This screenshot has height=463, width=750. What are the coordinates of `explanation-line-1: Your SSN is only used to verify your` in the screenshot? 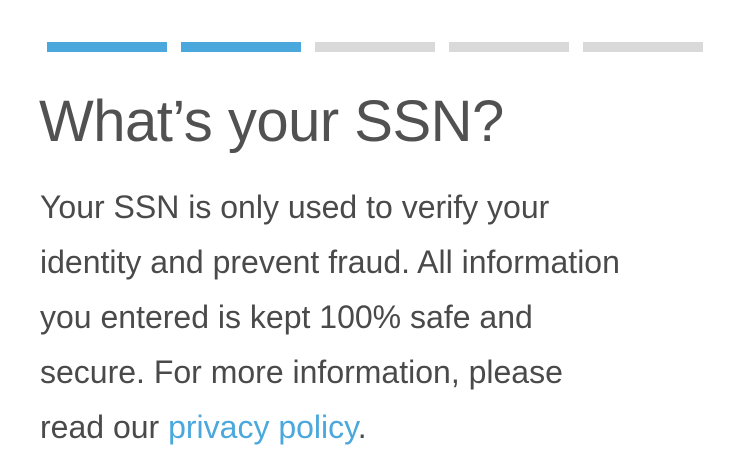 It's located at (295, 207).